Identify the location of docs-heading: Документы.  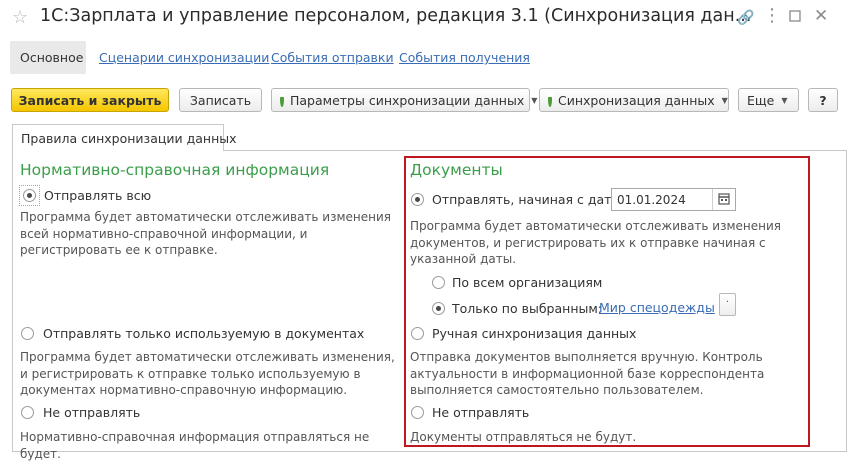
(456, 170).